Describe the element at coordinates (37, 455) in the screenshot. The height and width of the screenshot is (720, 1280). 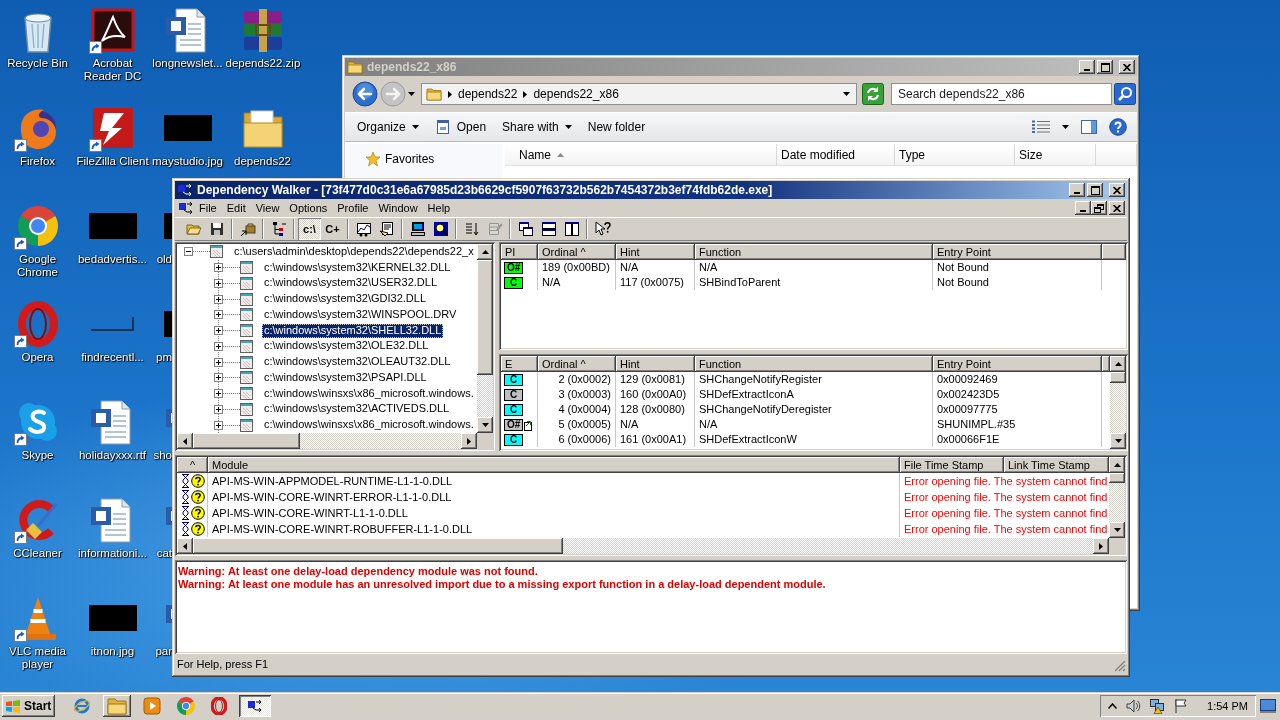
I see `icon-label: Skype` at that location.